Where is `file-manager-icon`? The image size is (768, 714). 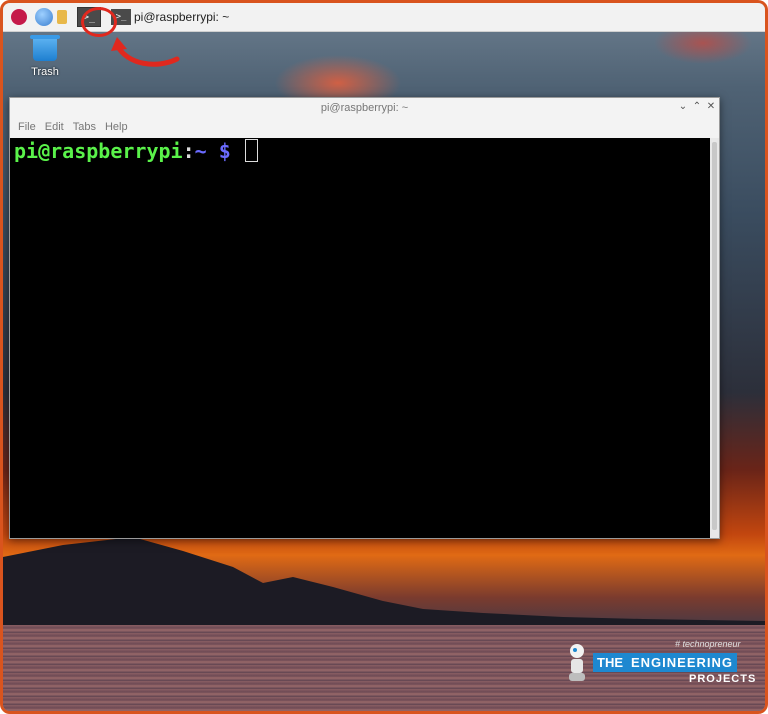 file-manager-icon is located at coordinates (62, 17).